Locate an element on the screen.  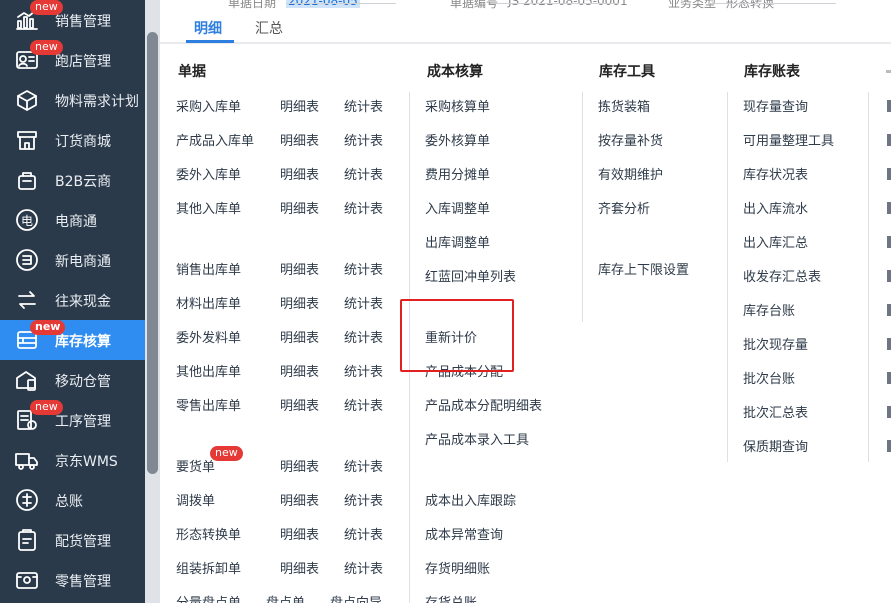
inventory-report-link: 收发存汇总表 is located at coordinates (782, 275).